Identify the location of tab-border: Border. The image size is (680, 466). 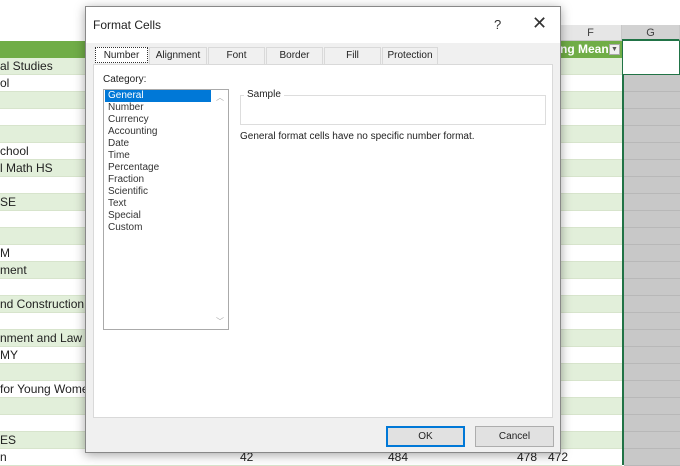
(294, 55).